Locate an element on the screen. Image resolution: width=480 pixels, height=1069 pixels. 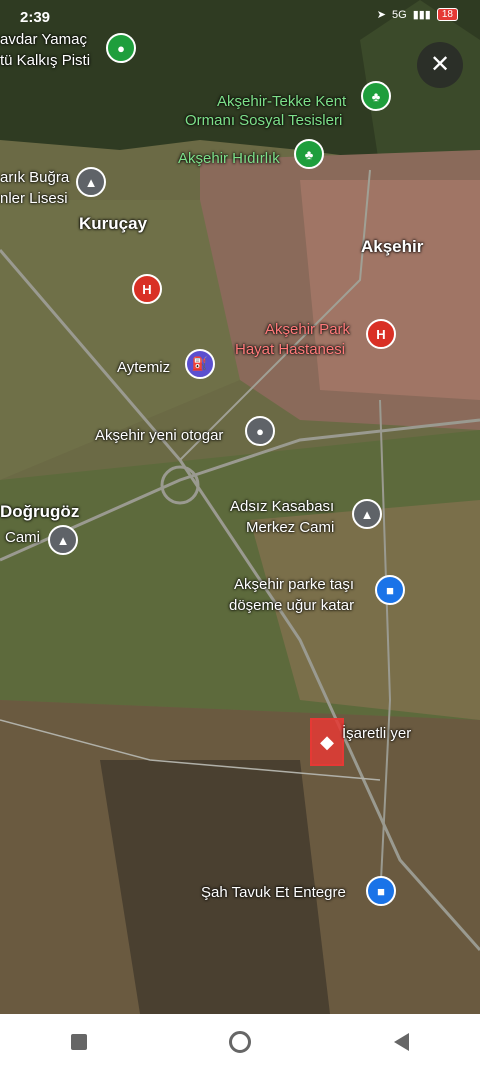
label-pisti: tü Kalkış Pisti is located at coordinates (45, 60).